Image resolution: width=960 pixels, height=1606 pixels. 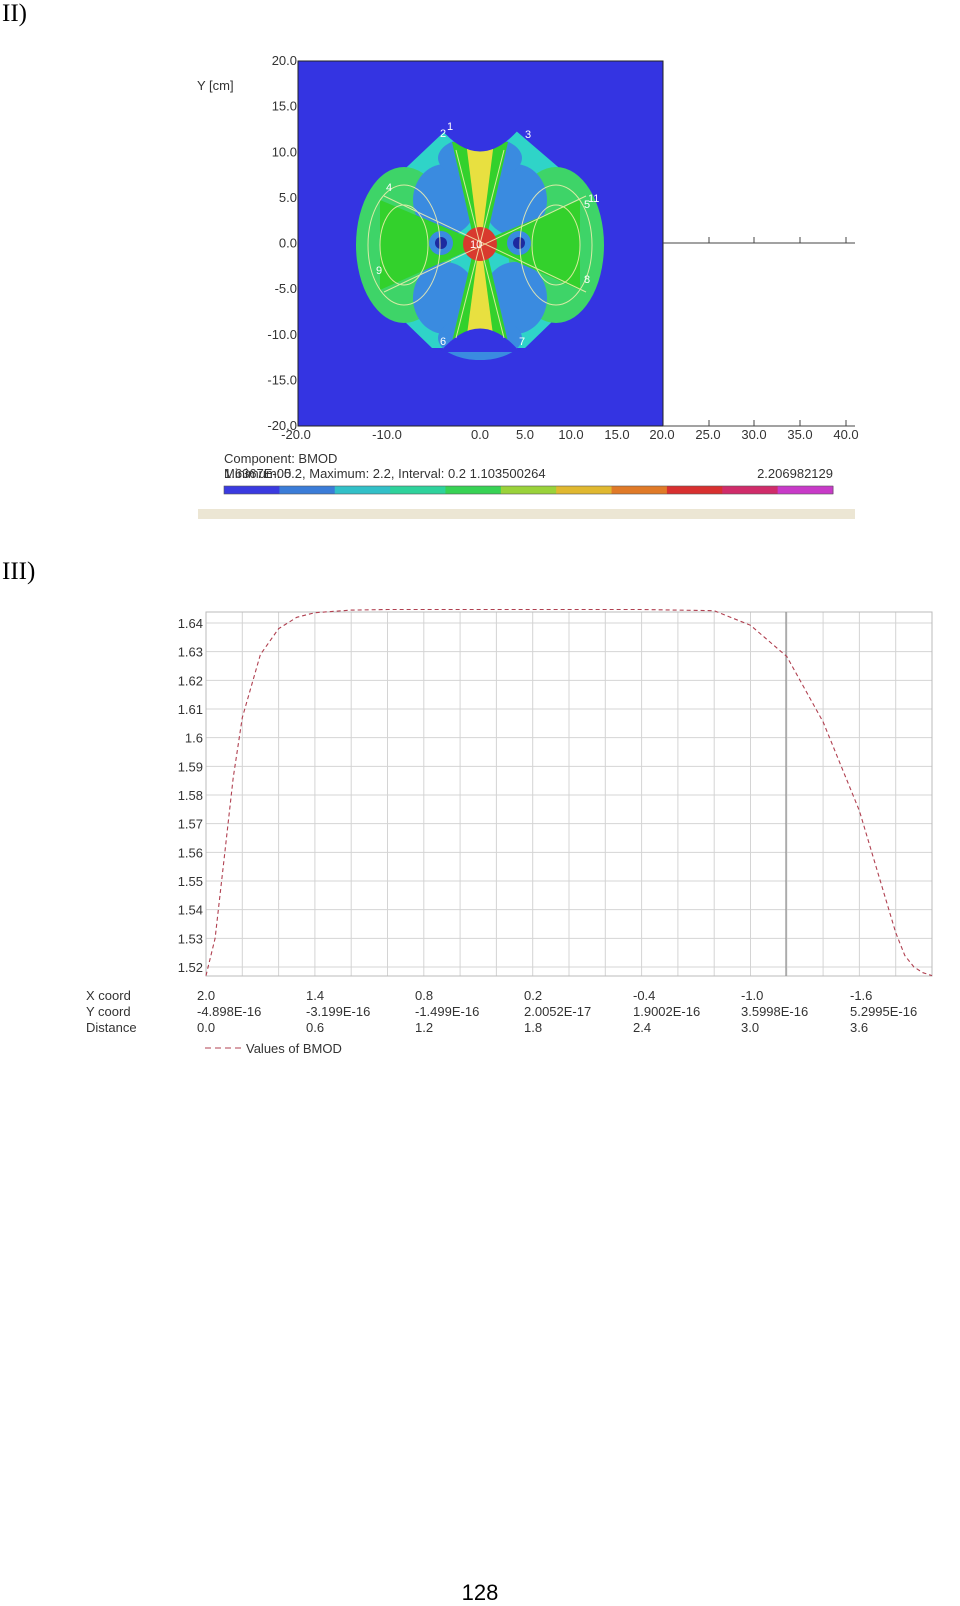 I want to click on coordinate-tick: 3.5998E-16, so click(x=774, y=1011).